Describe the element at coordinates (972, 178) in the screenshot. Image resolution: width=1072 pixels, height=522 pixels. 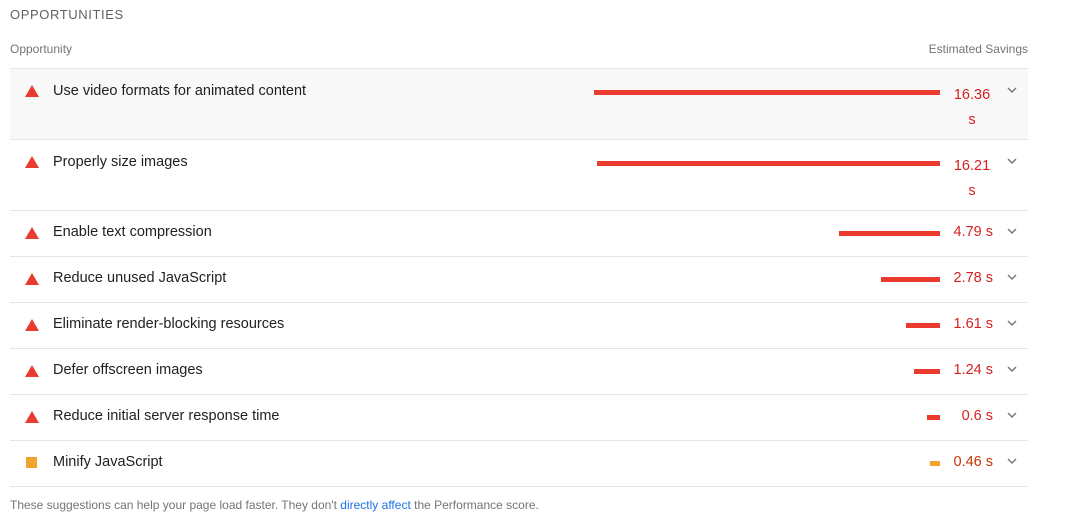
I see `savings-value: 16.21 s` at that location.